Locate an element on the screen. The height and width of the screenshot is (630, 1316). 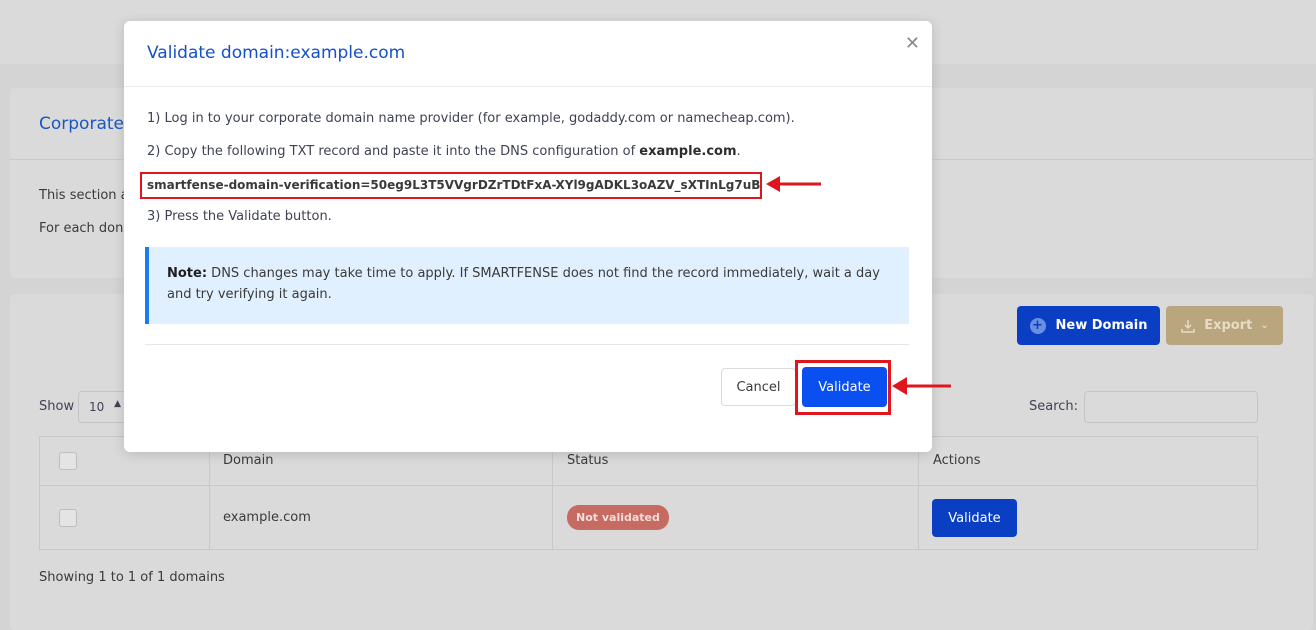
new-domain-button: + New Domain is located at coordinates (1088, 325).